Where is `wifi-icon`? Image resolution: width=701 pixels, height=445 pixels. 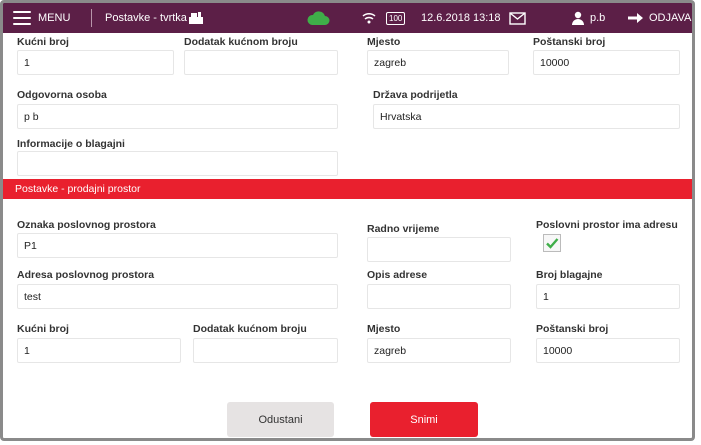
wifi-icon is located at coordinates (369, 18).